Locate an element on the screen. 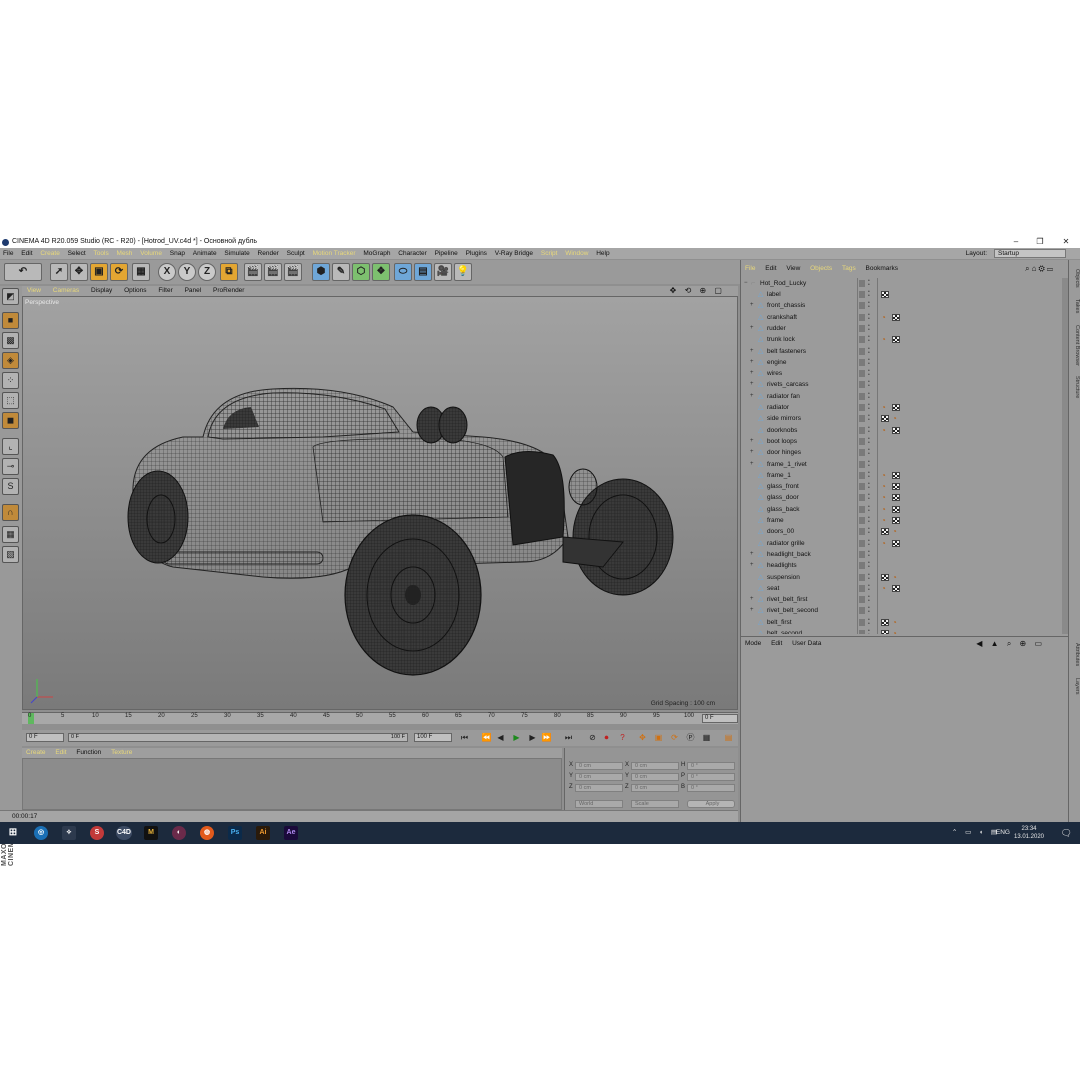 The width and height of the screenshot is (1080, 1080). go-to-end-button: ⏭ is located at coordinates (568, 737).